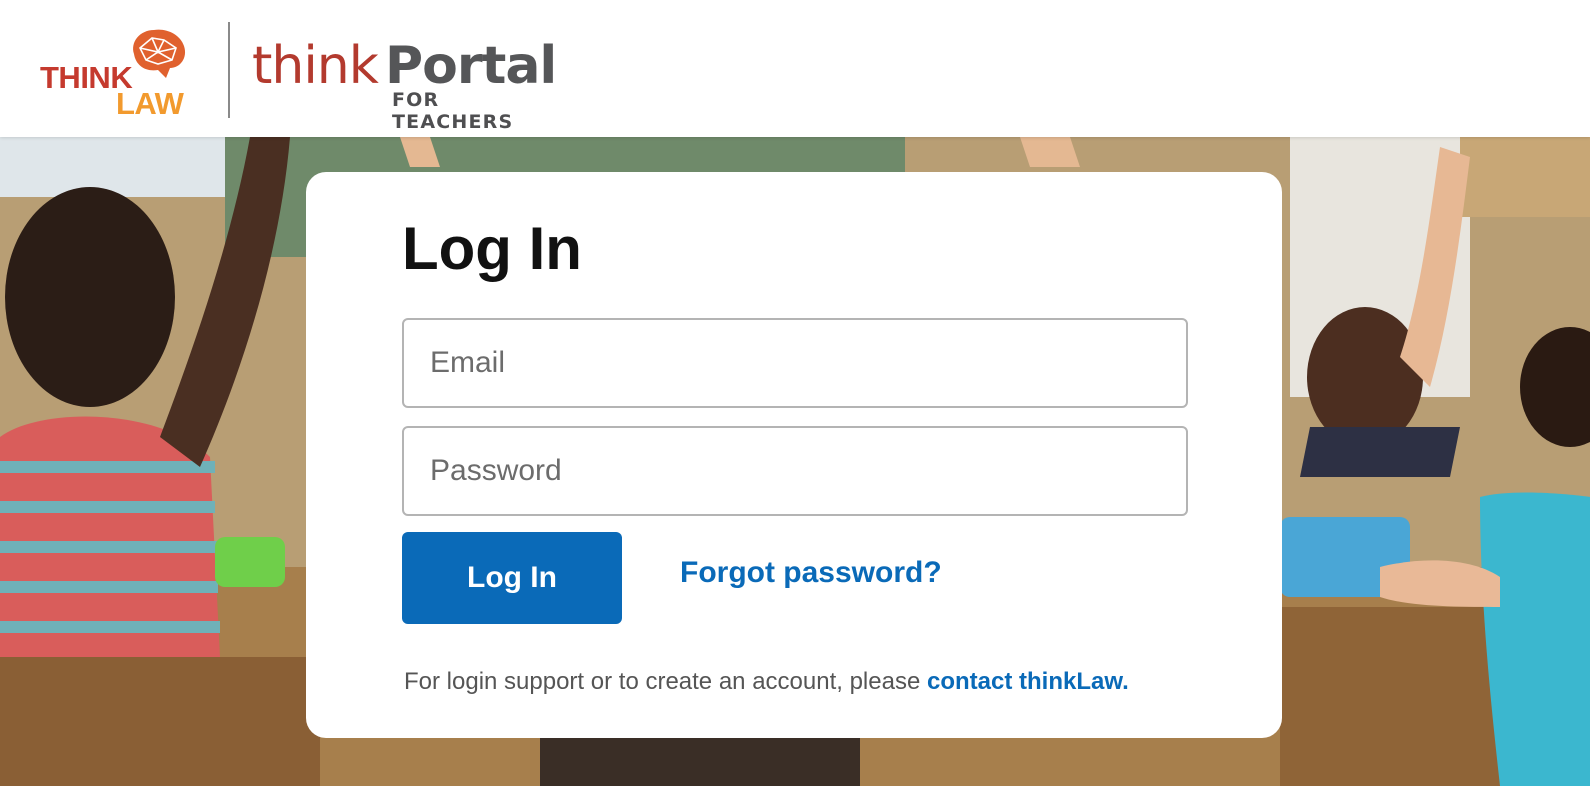 The height and width of the screenshot is (786, 1590). Describe the element at coordinates (811, 573) in the screenshot. I see `forgot-password-link: Forgot password?` at that location.